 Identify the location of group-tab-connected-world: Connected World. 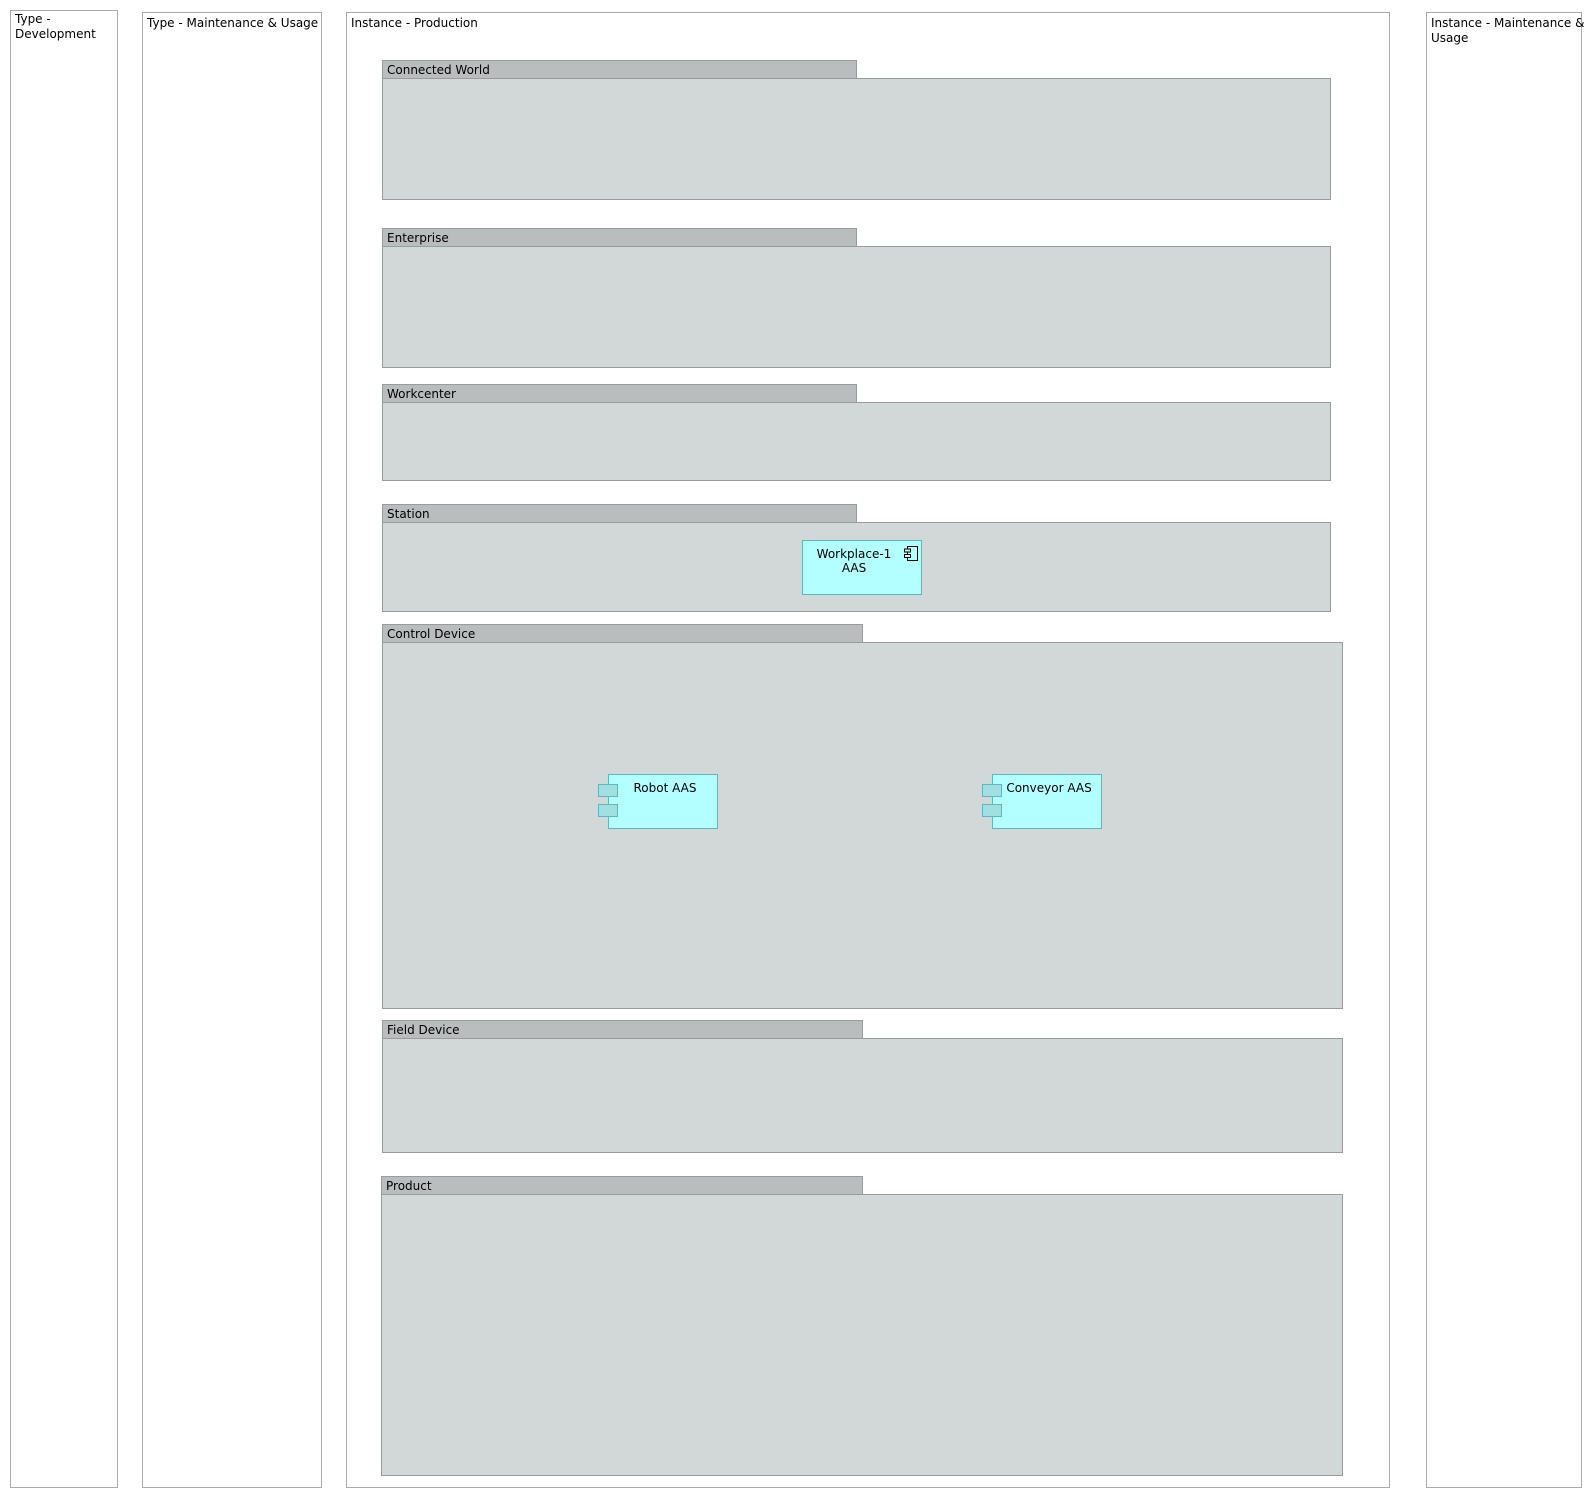
(619, 69).